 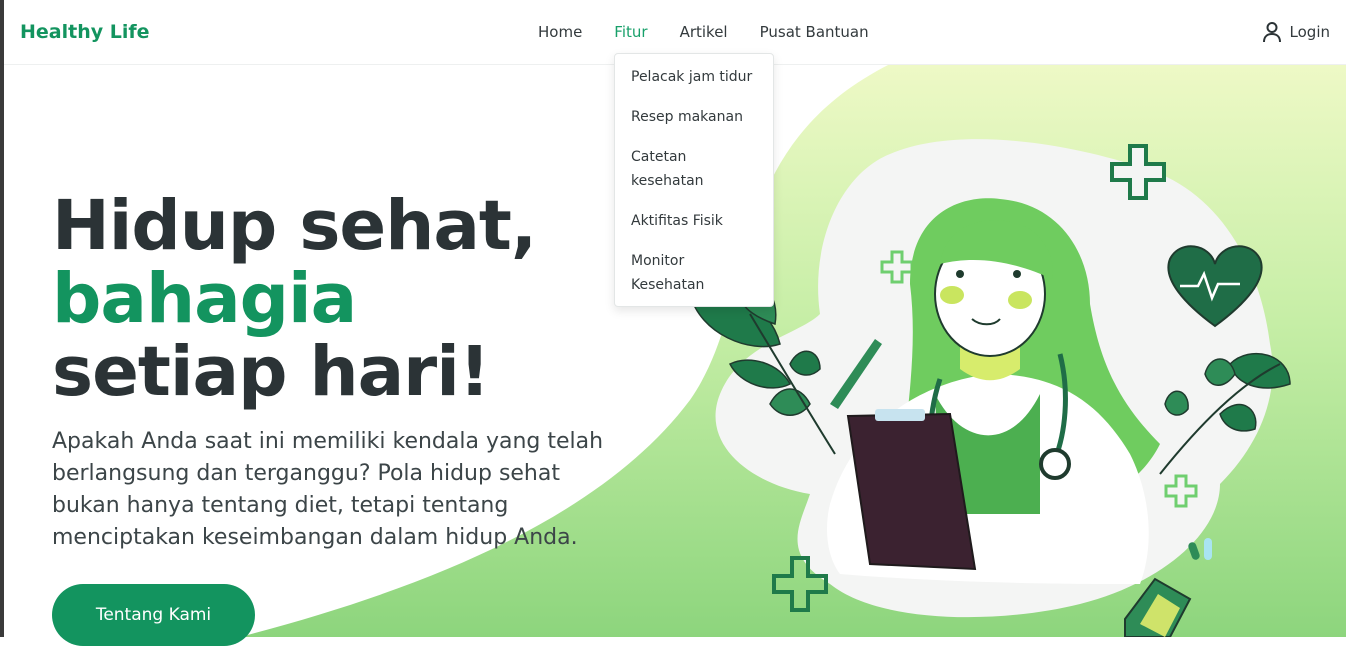 What do you see at coordinates (814, 32) in the screenshot?
I see `nav-pusat-bantuan: Pusat Bantuan` at bounding box center [814, 32].